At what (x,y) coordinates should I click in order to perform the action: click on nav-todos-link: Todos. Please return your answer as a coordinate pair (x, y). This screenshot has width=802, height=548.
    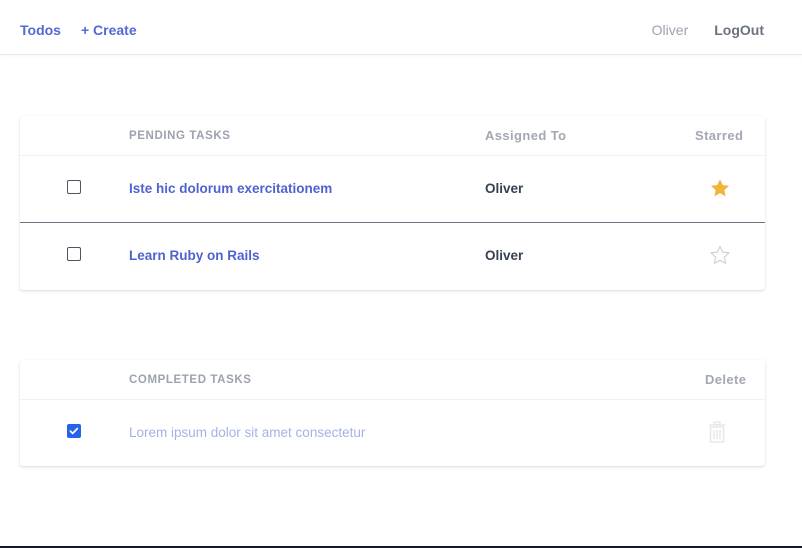
    Looking at the image, I should click on (40, 30).